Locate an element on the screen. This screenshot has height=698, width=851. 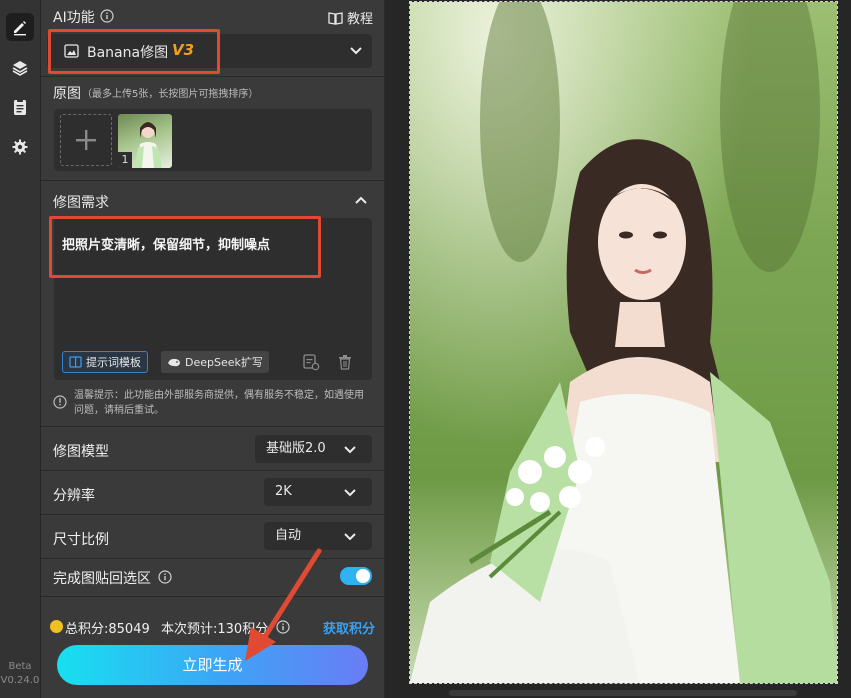
deepseek-expand-button: DeepSeek扩写 is located at coordinates (215, 362).